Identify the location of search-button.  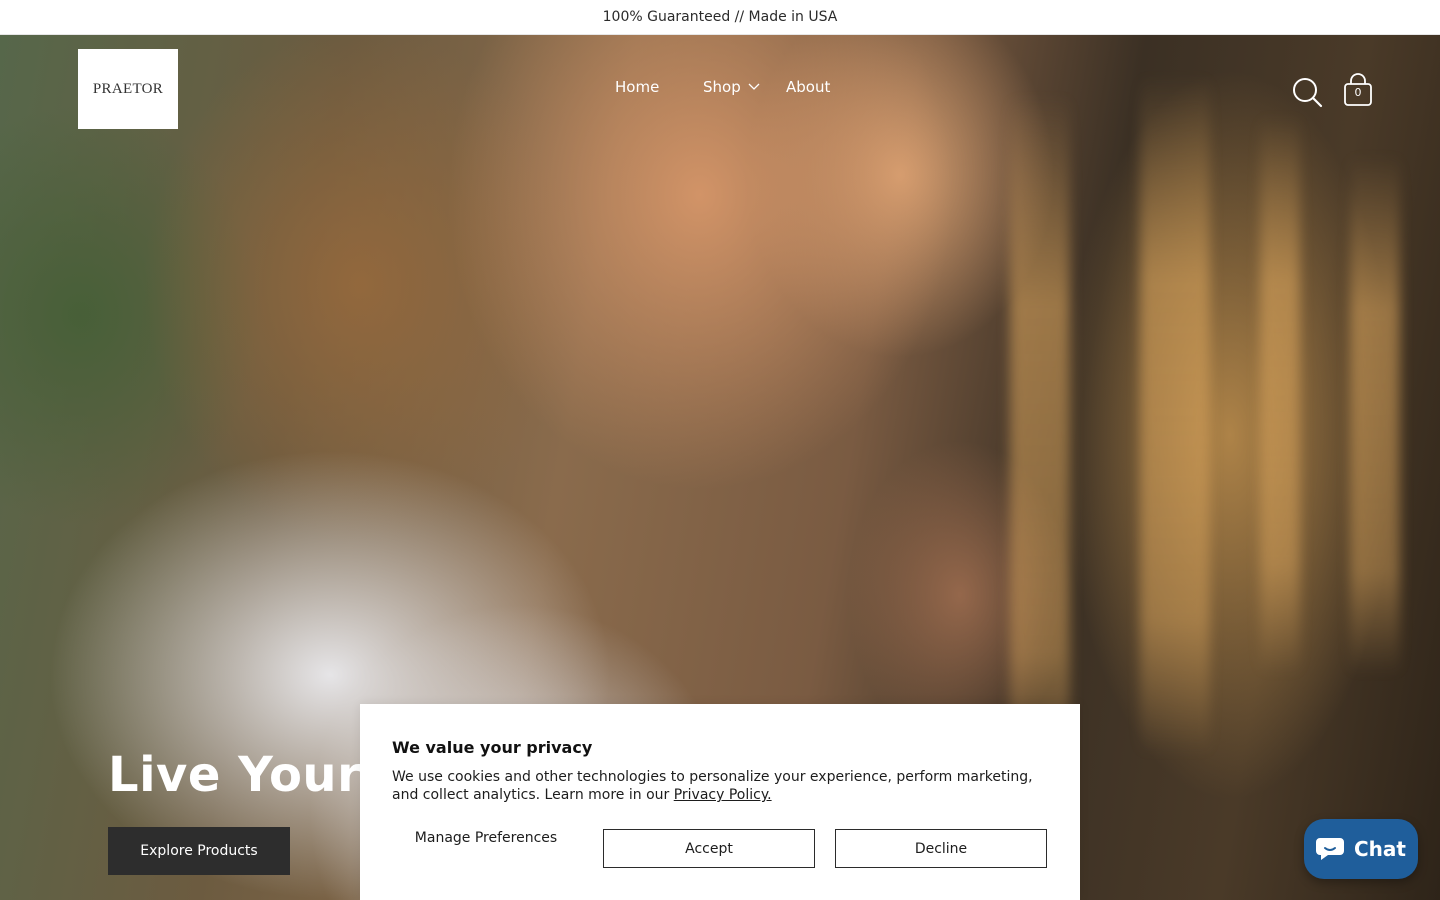
(1307, 92).